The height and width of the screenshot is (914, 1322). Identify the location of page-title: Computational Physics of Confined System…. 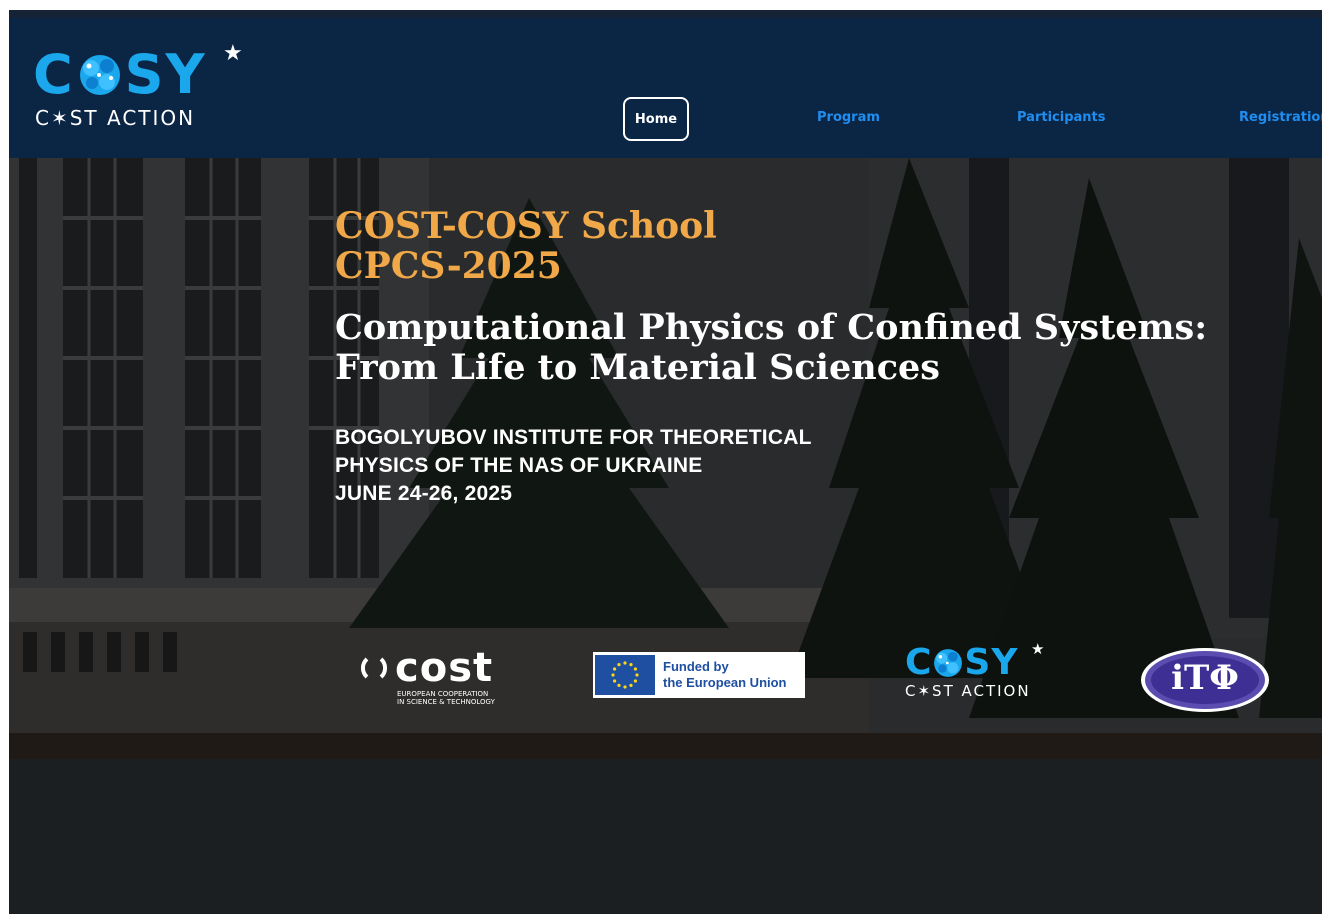
(771, 347).